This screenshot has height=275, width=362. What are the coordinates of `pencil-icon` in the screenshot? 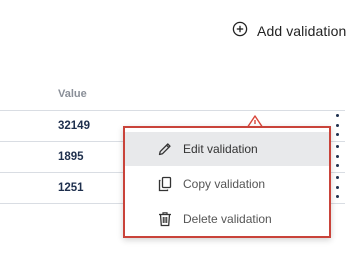 It's located at (165, 149).